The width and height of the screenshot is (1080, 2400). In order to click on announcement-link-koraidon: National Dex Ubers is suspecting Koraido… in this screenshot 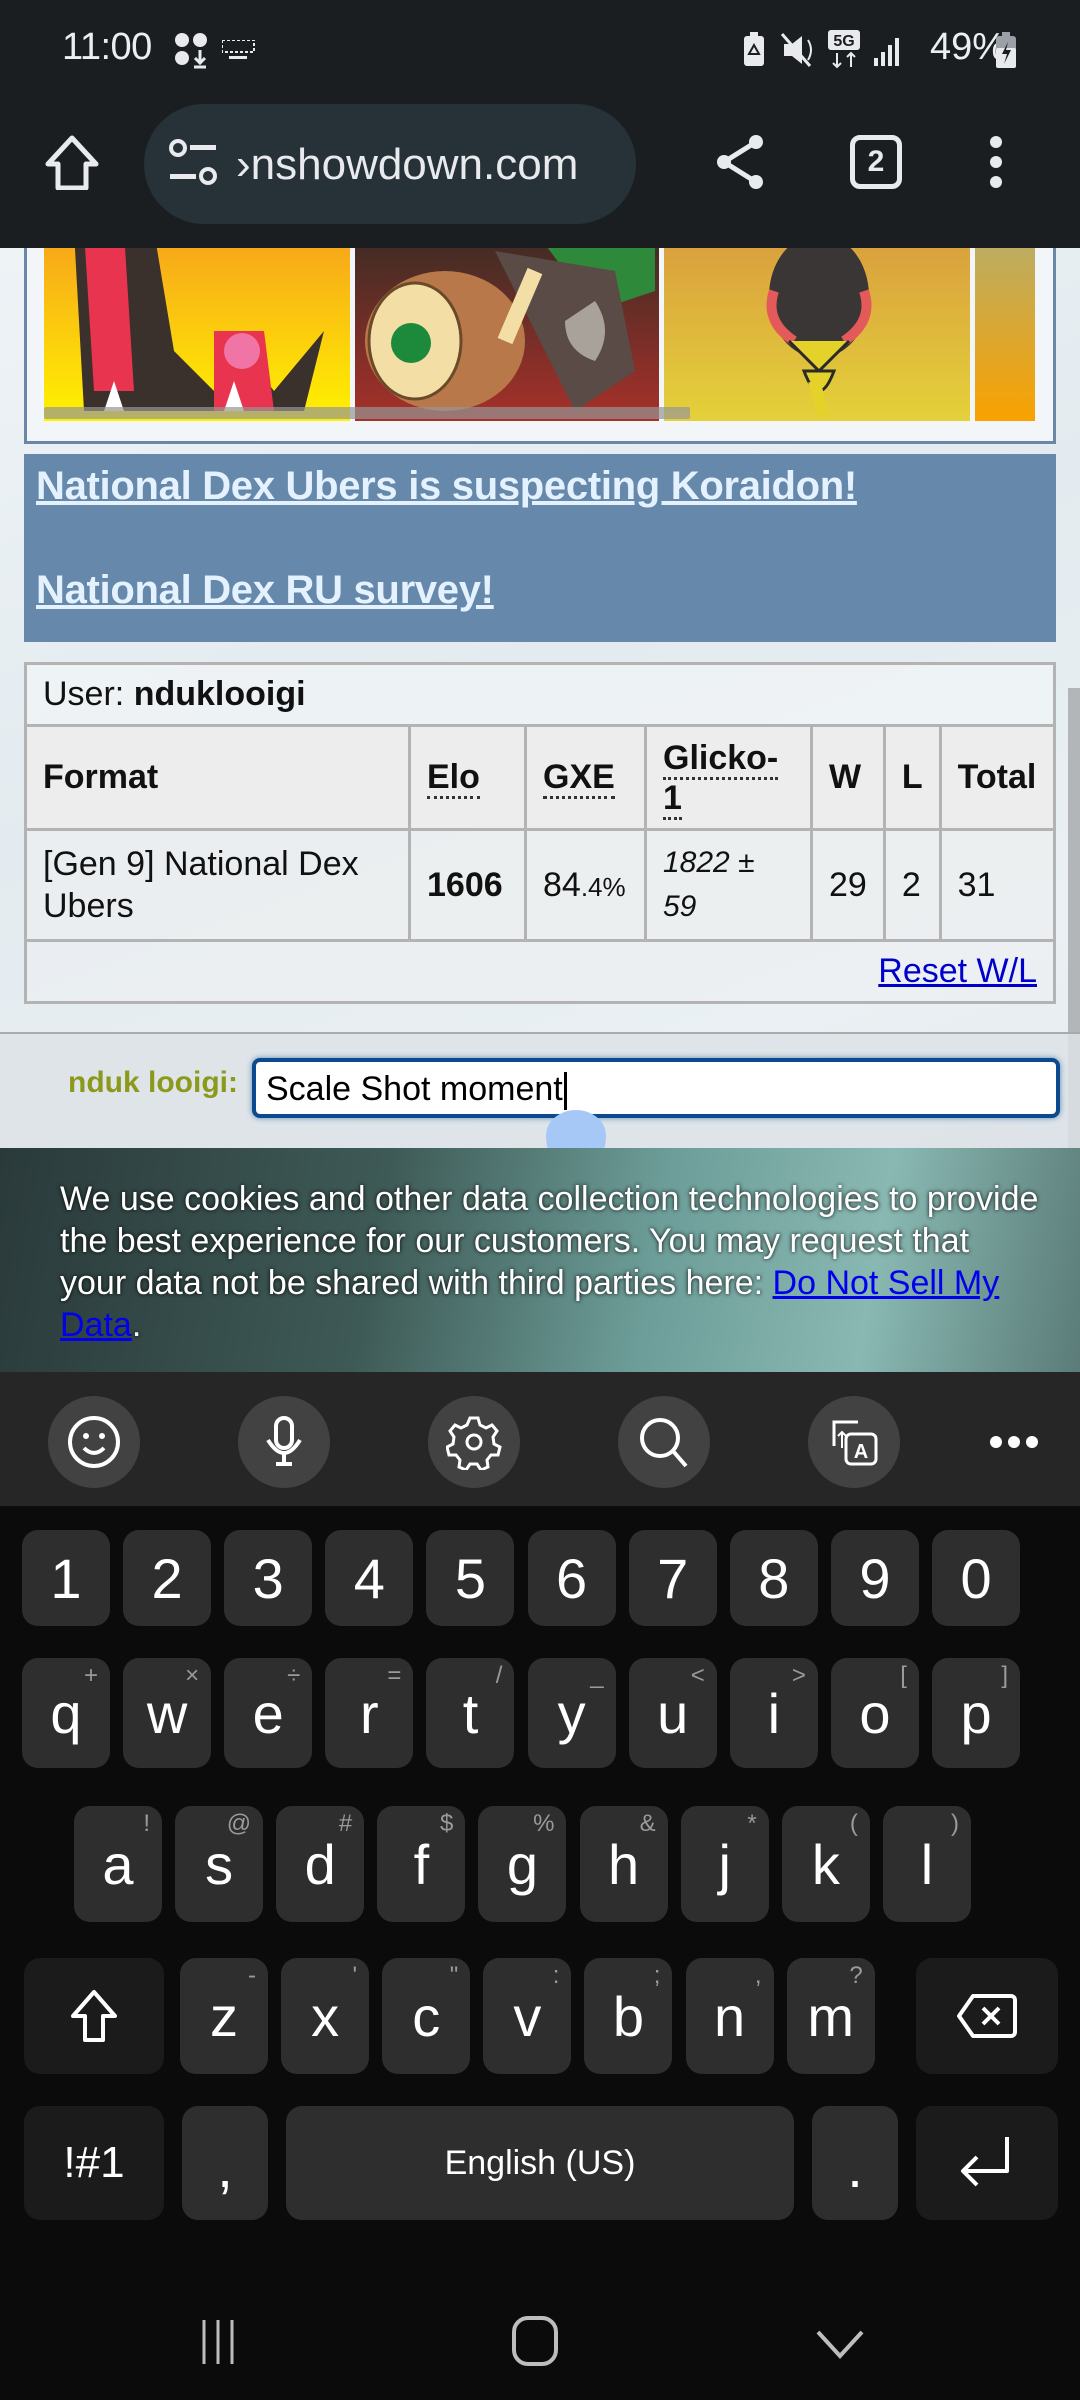, I will do `click(446, 486)`.